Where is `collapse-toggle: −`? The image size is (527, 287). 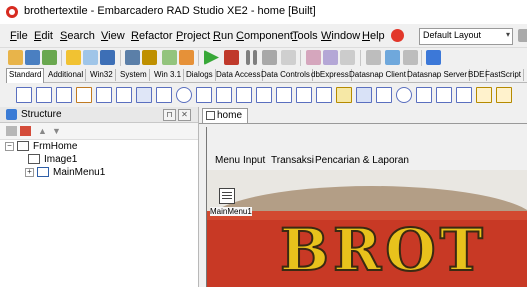
collapse-toggle: − is located at coordinates (9, 146).